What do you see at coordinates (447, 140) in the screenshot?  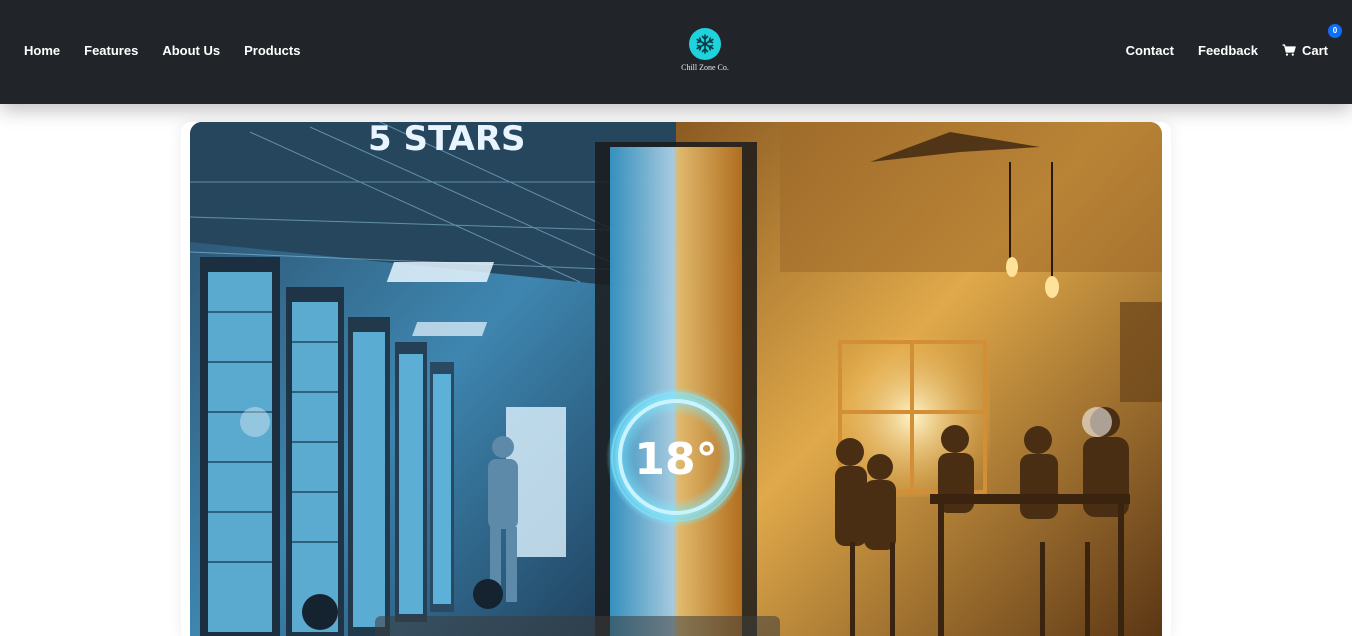 I see `rating-text: 5 STARS` at bounding box center [447, 140].